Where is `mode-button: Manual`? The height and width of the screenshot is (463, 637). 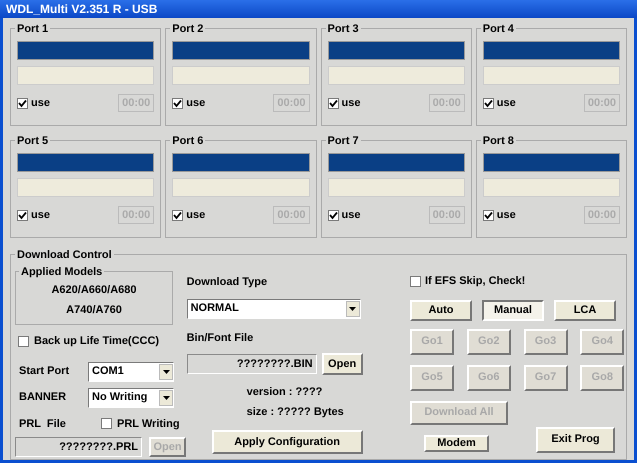 mode-button: Manual is located at coordinates (513, 310).